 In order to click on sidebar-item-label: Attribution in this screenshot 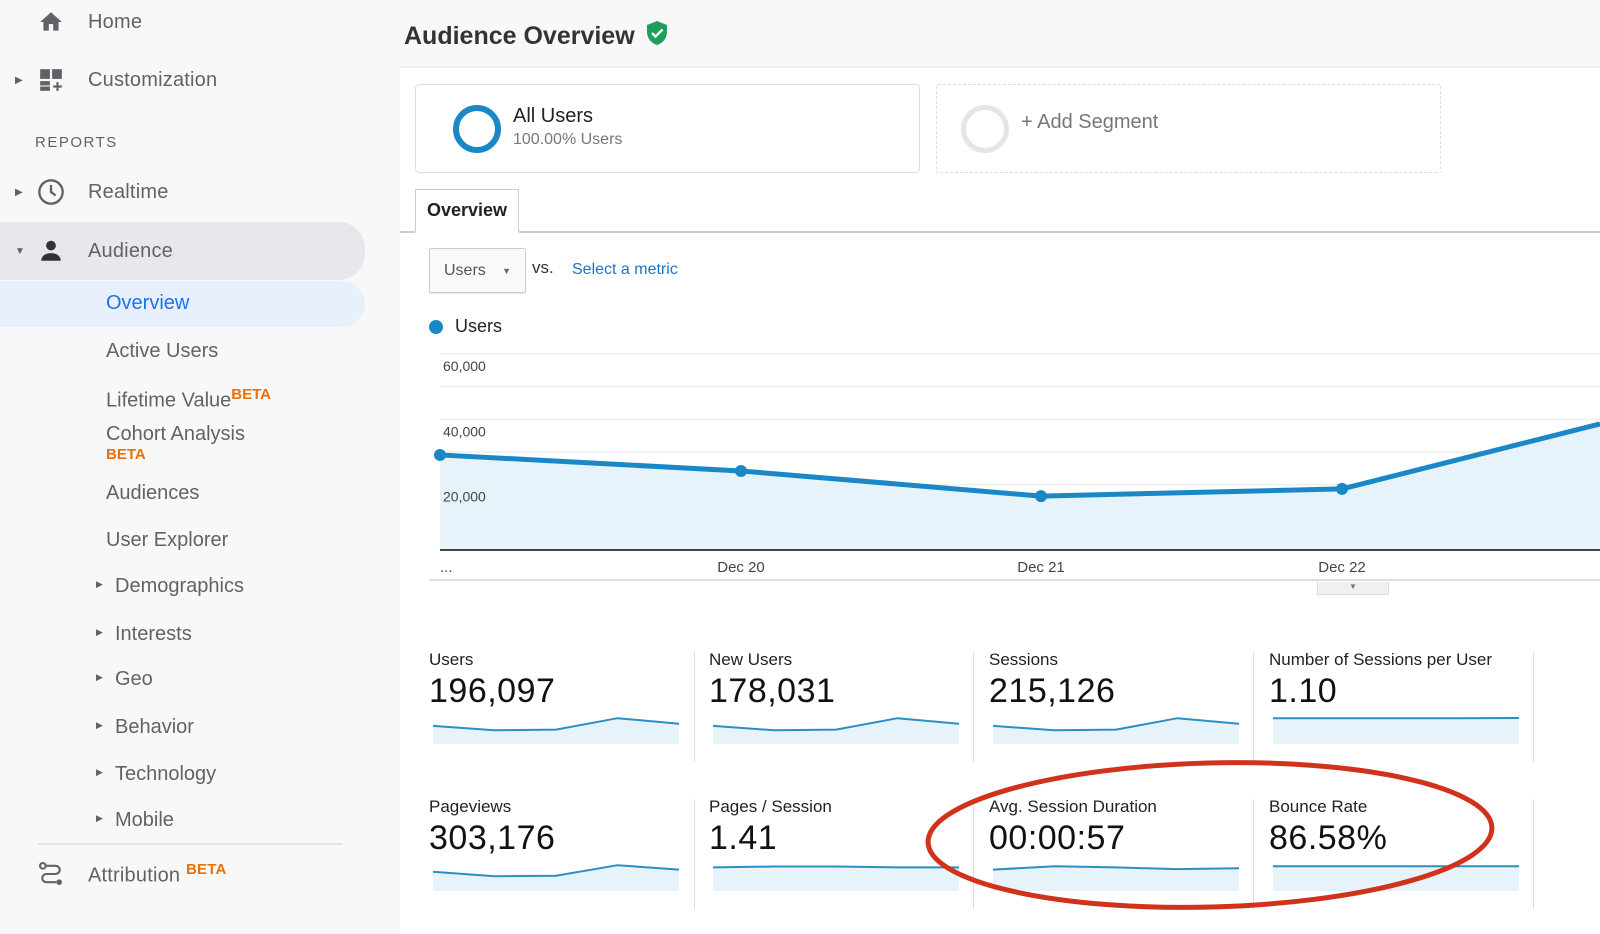, I will do `click(134, 875)`.